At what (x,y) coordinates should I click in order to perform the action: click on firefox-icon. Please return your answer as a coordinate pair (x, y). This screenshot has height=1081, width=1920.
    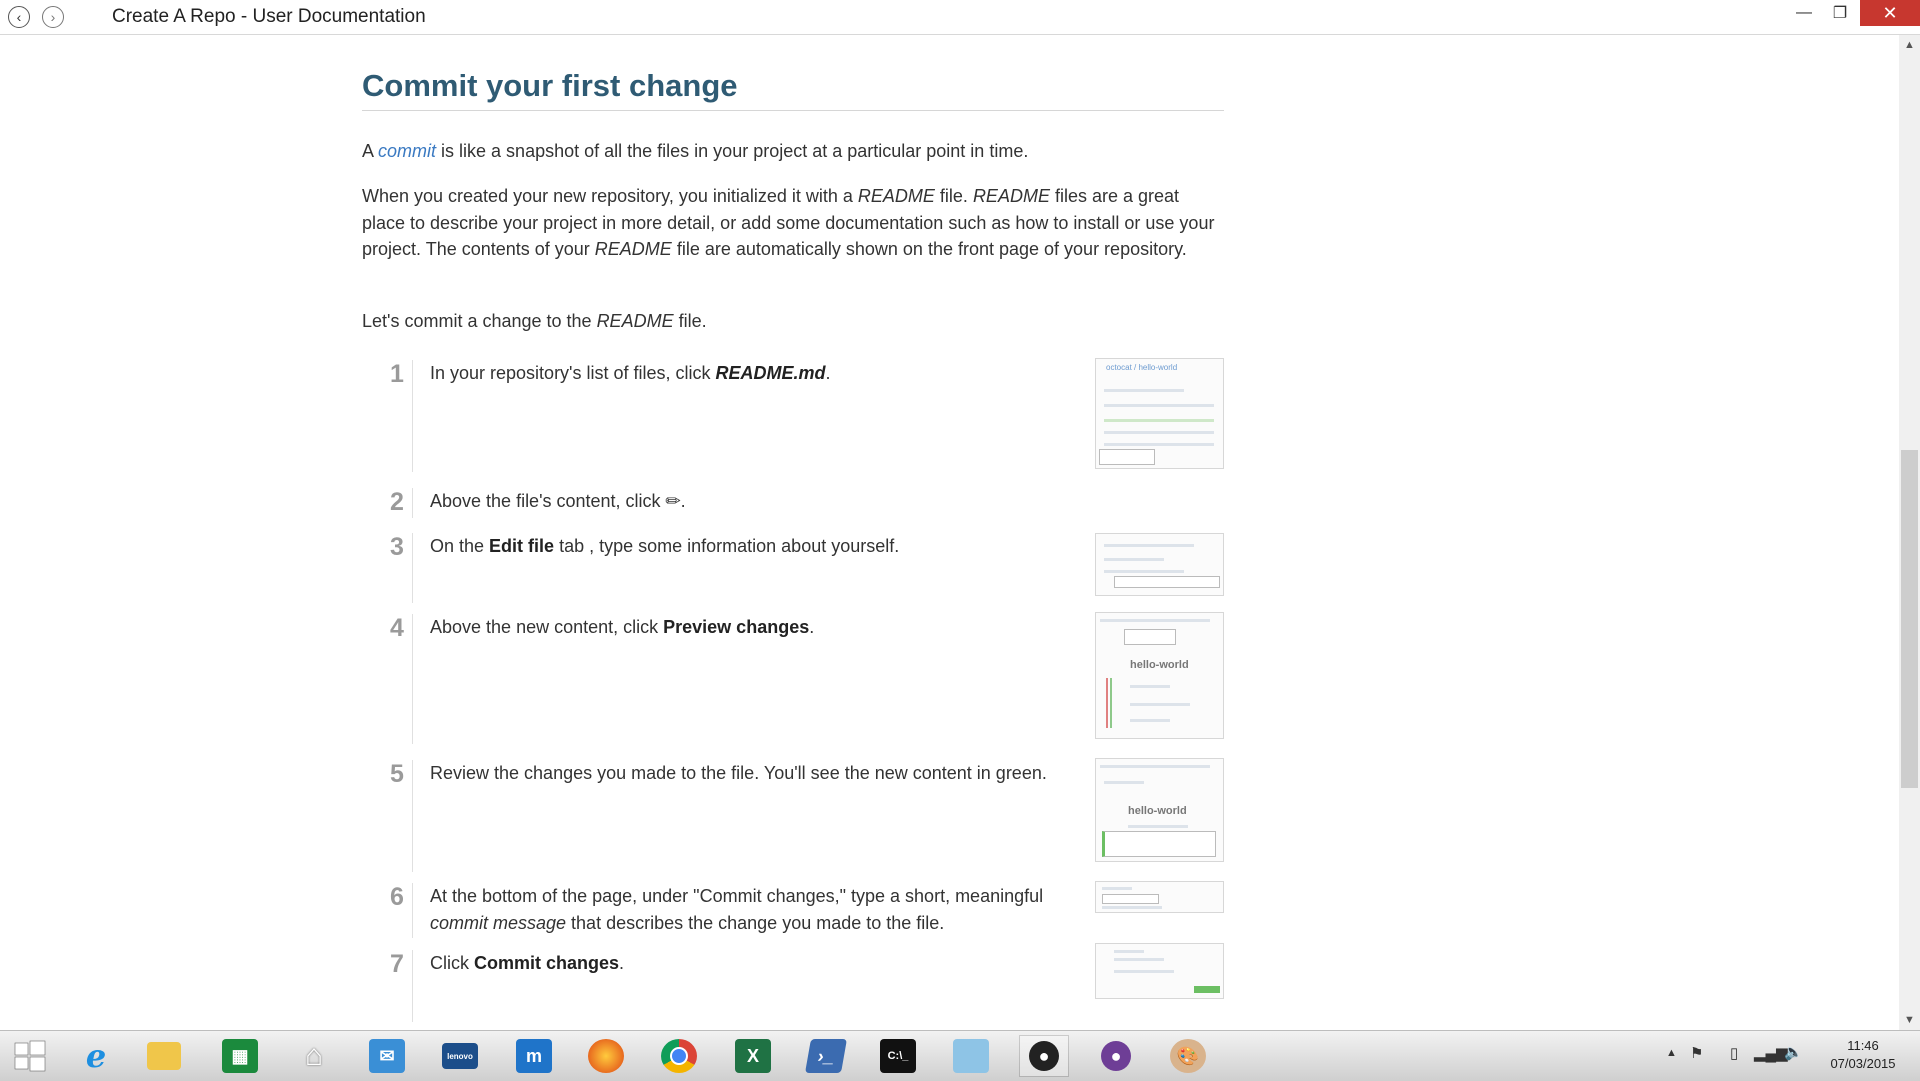
    Looking at the image, I should click on (606, 1056).